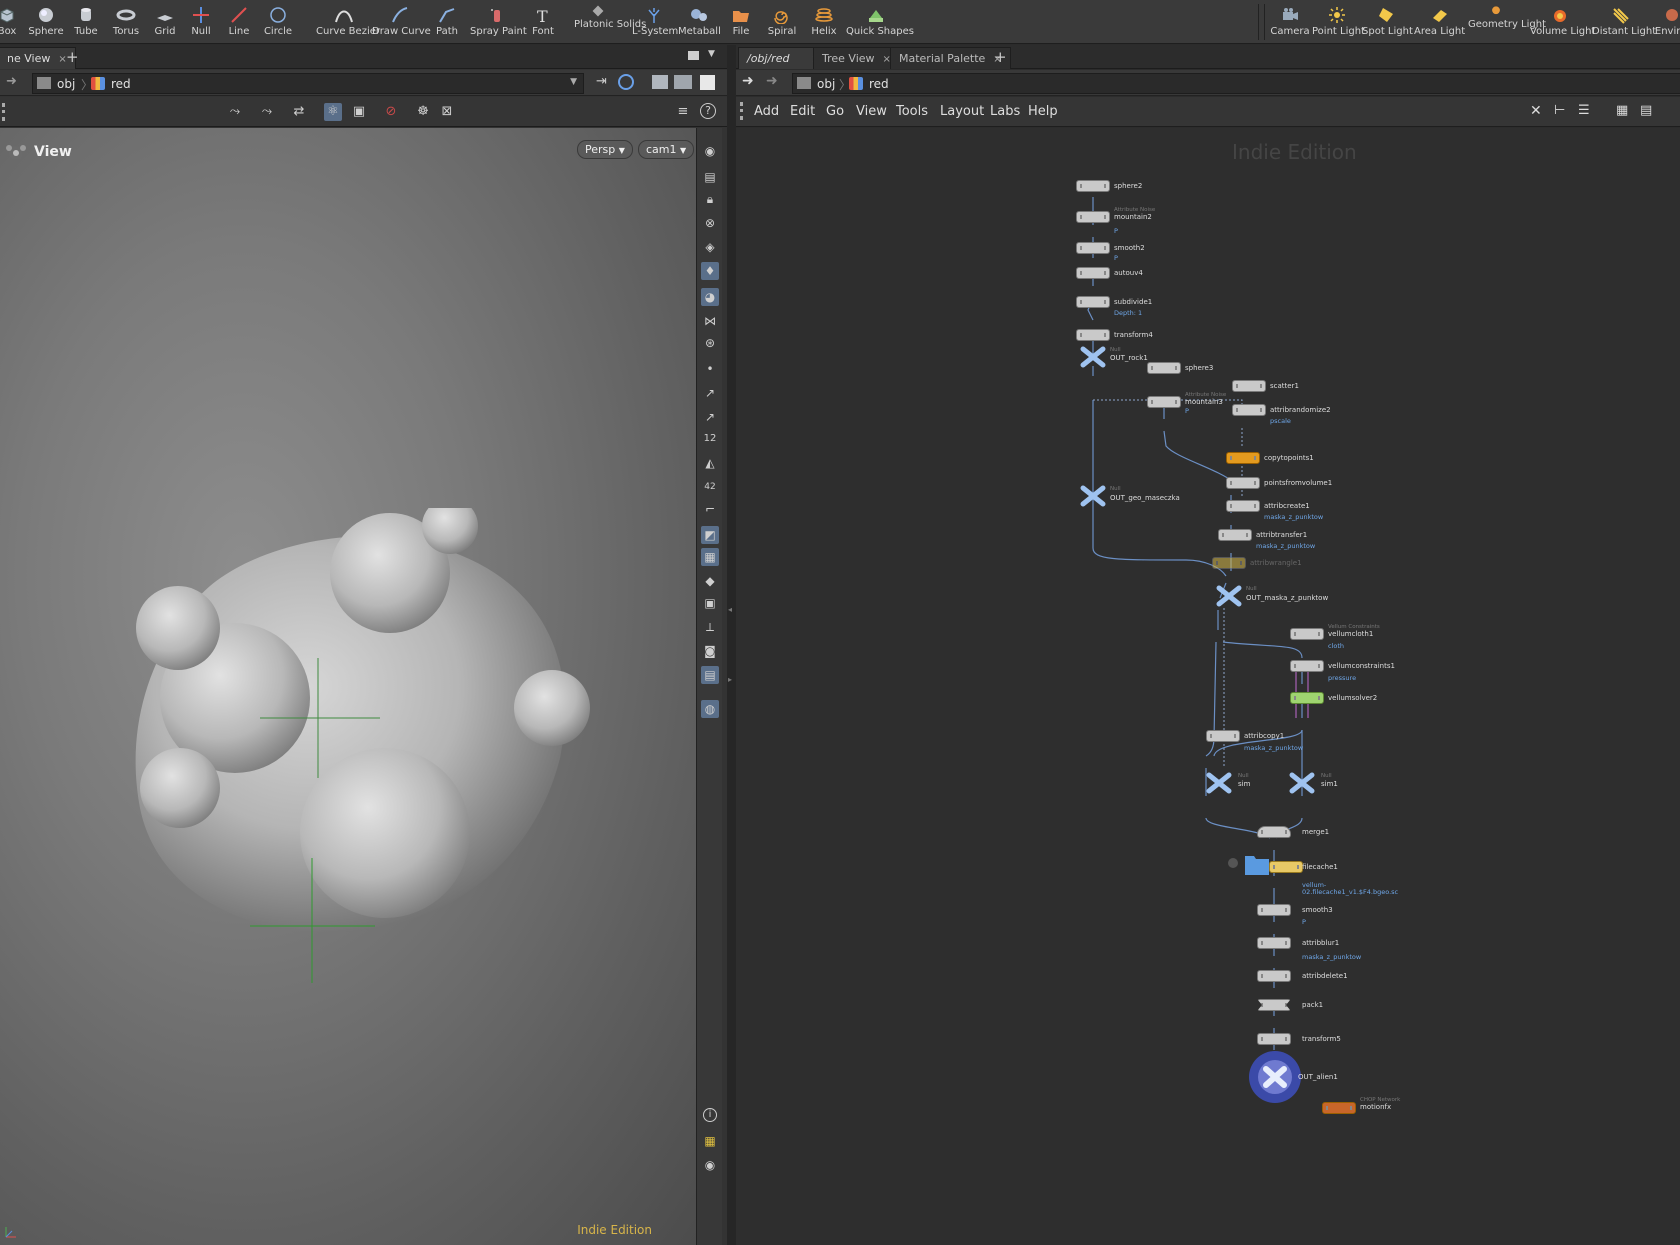 This screenshot has height=1245, width=1680. What do you see at coordinates (1093, 248) in the screenshot?
I see `node-smooth2` at bounding box center [1093, 248].